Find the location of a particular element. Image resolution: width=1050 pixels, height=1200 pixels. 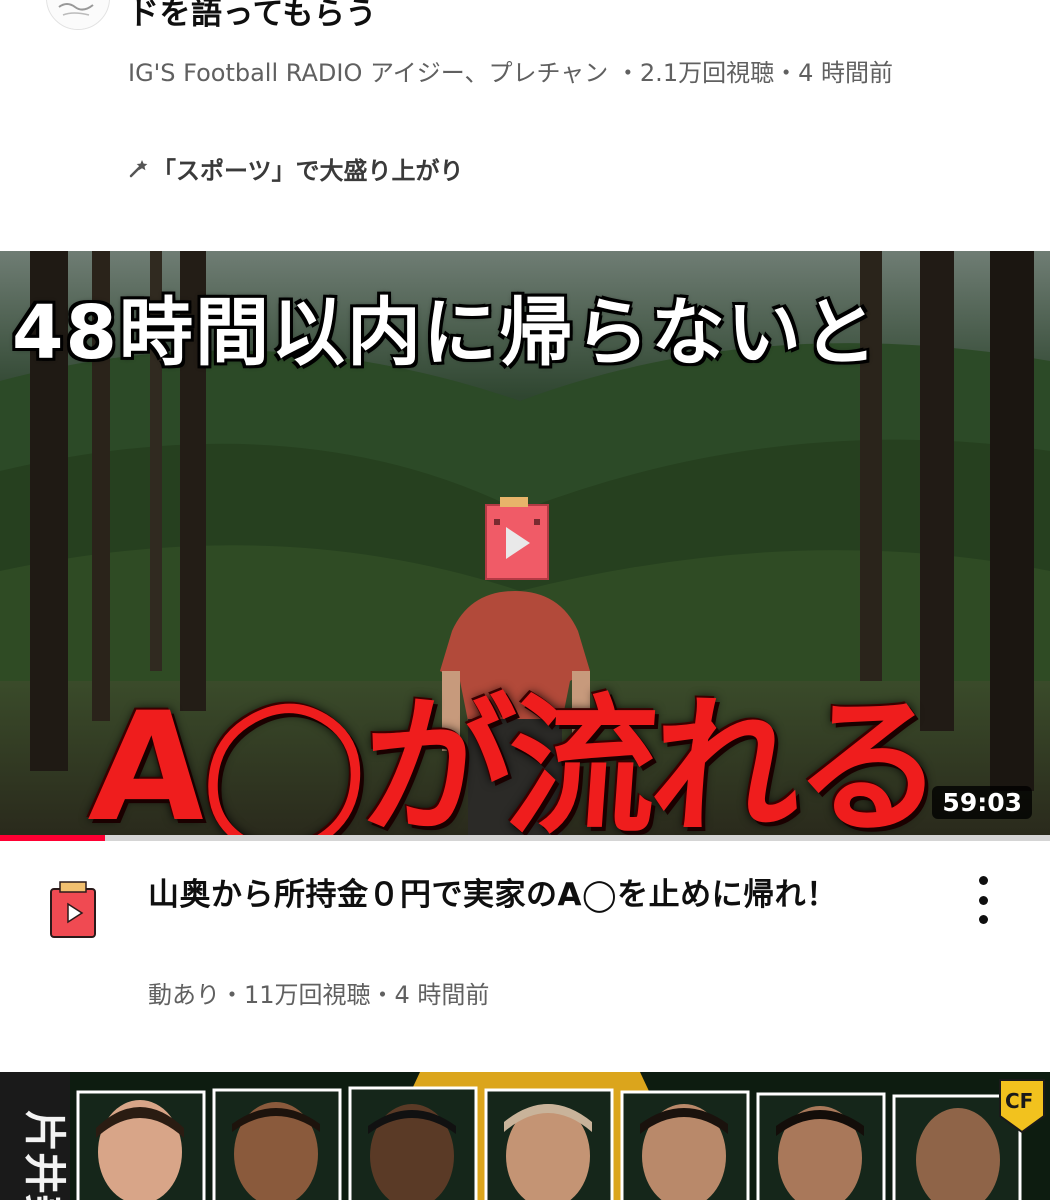

watch-progress-fill is located at coordinates (52, 838).